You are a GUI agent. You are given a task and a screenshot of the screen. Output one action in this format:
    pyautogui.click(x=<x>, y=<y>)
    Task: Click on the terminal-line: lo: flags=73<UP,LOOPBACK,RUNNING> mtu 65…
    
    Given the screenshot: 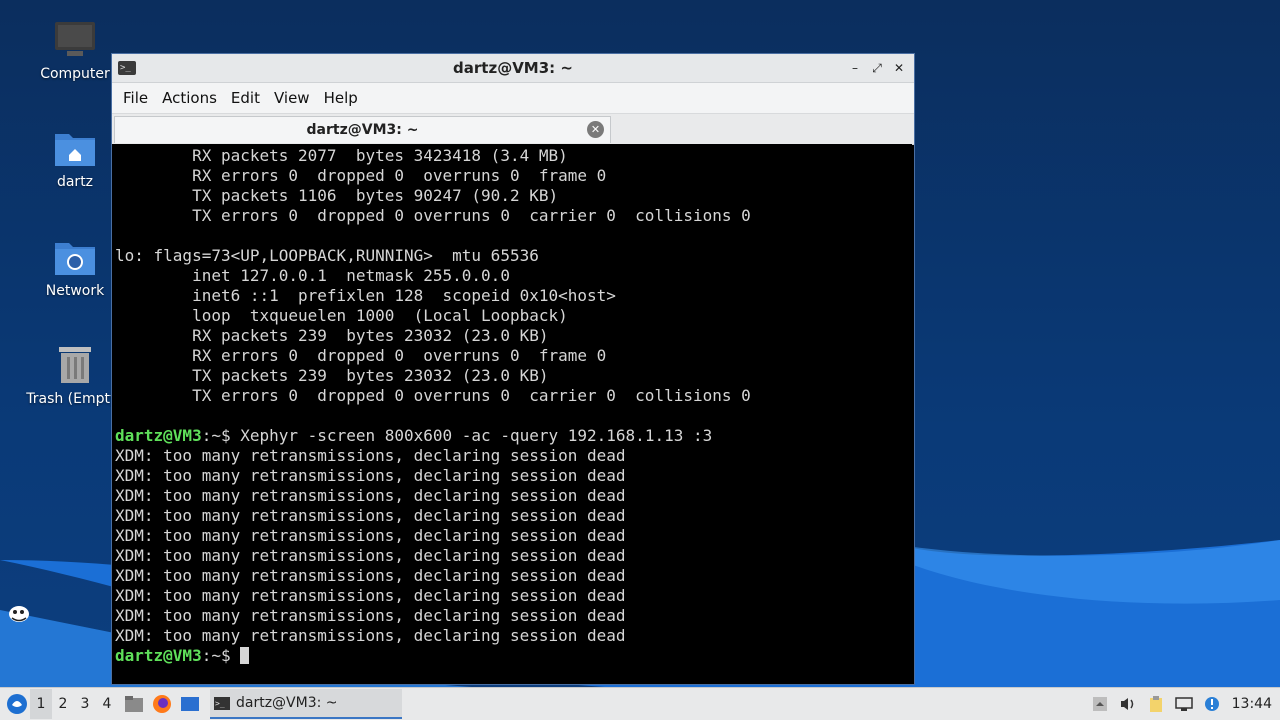 What is the action you would take?
    pyautogui.click(x=327, y=255)
    